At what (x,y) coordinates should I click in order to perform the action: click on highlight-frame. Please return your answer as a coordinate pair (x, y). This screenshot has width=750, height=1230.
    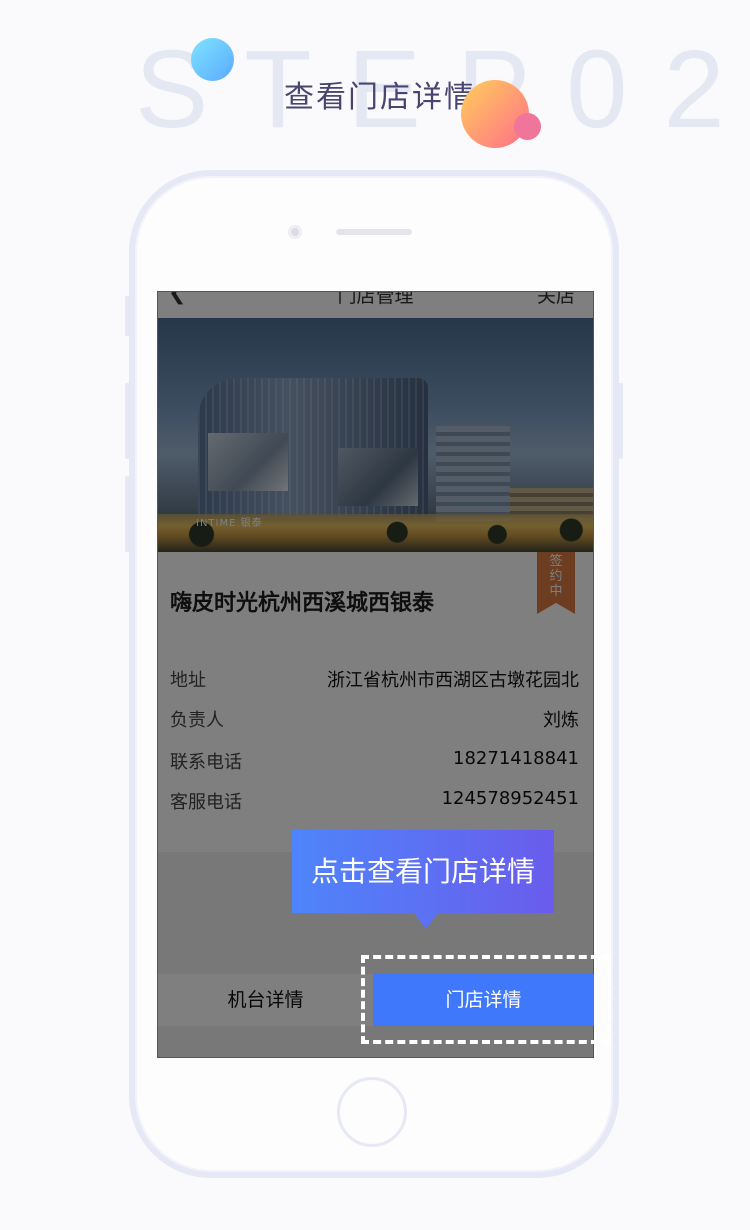
    Looking at the image, I should click on (486, 999).